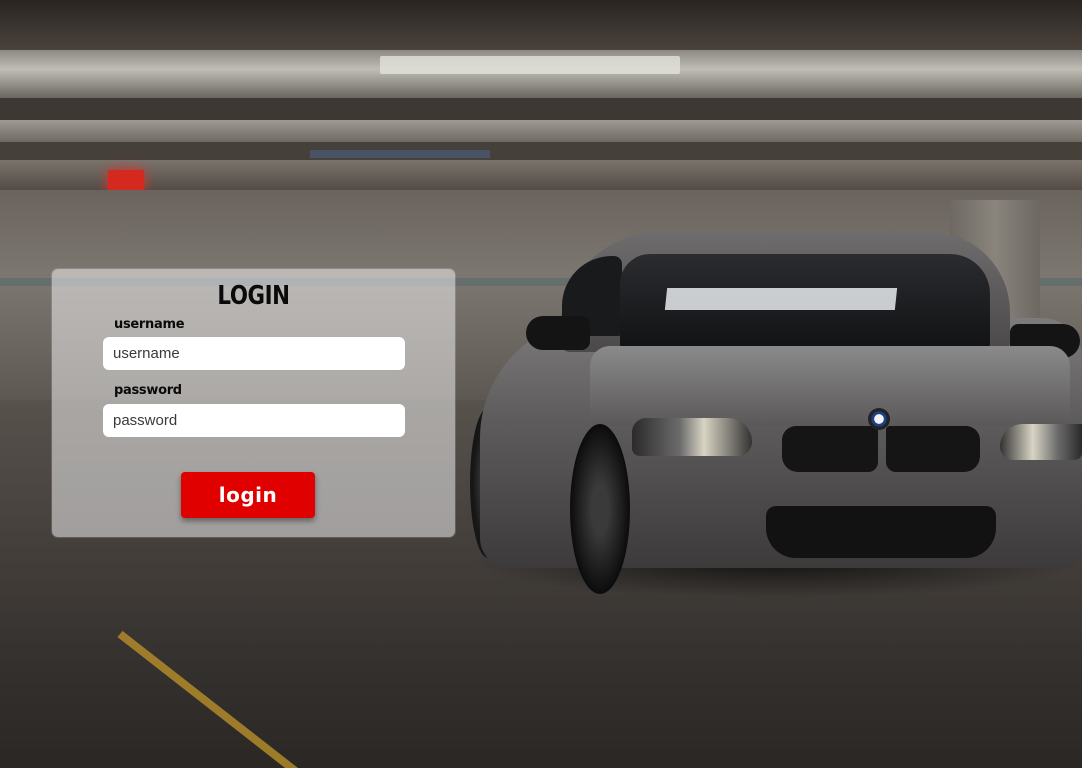 The height and width of the screenshot is (768, 1082). I want to click on username-input, so click(254, 353).